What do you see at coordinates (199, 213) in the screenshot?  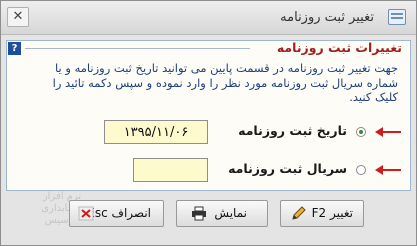 I see `printer-icon` at bounding box center [199, 213].